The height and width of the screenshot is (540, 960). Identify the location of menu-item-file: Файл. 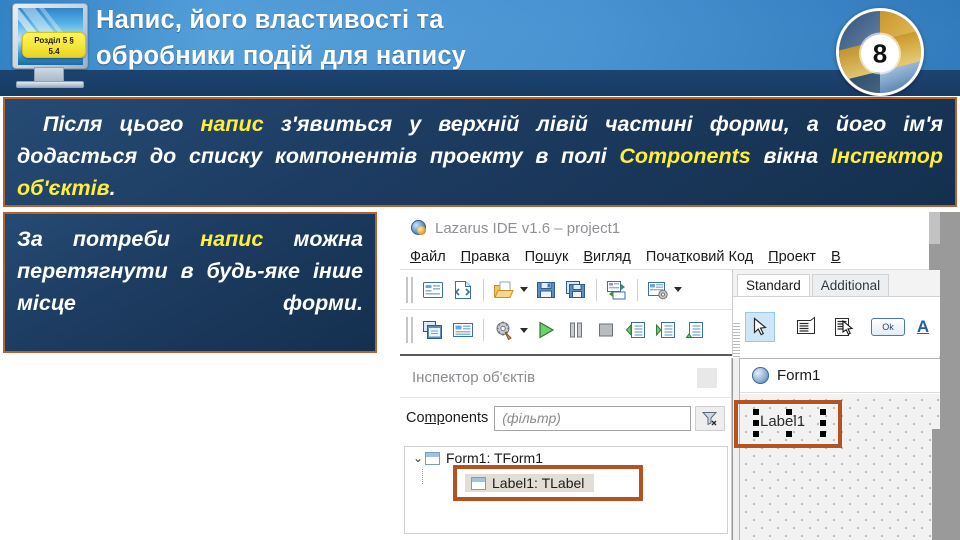
(428, 257).